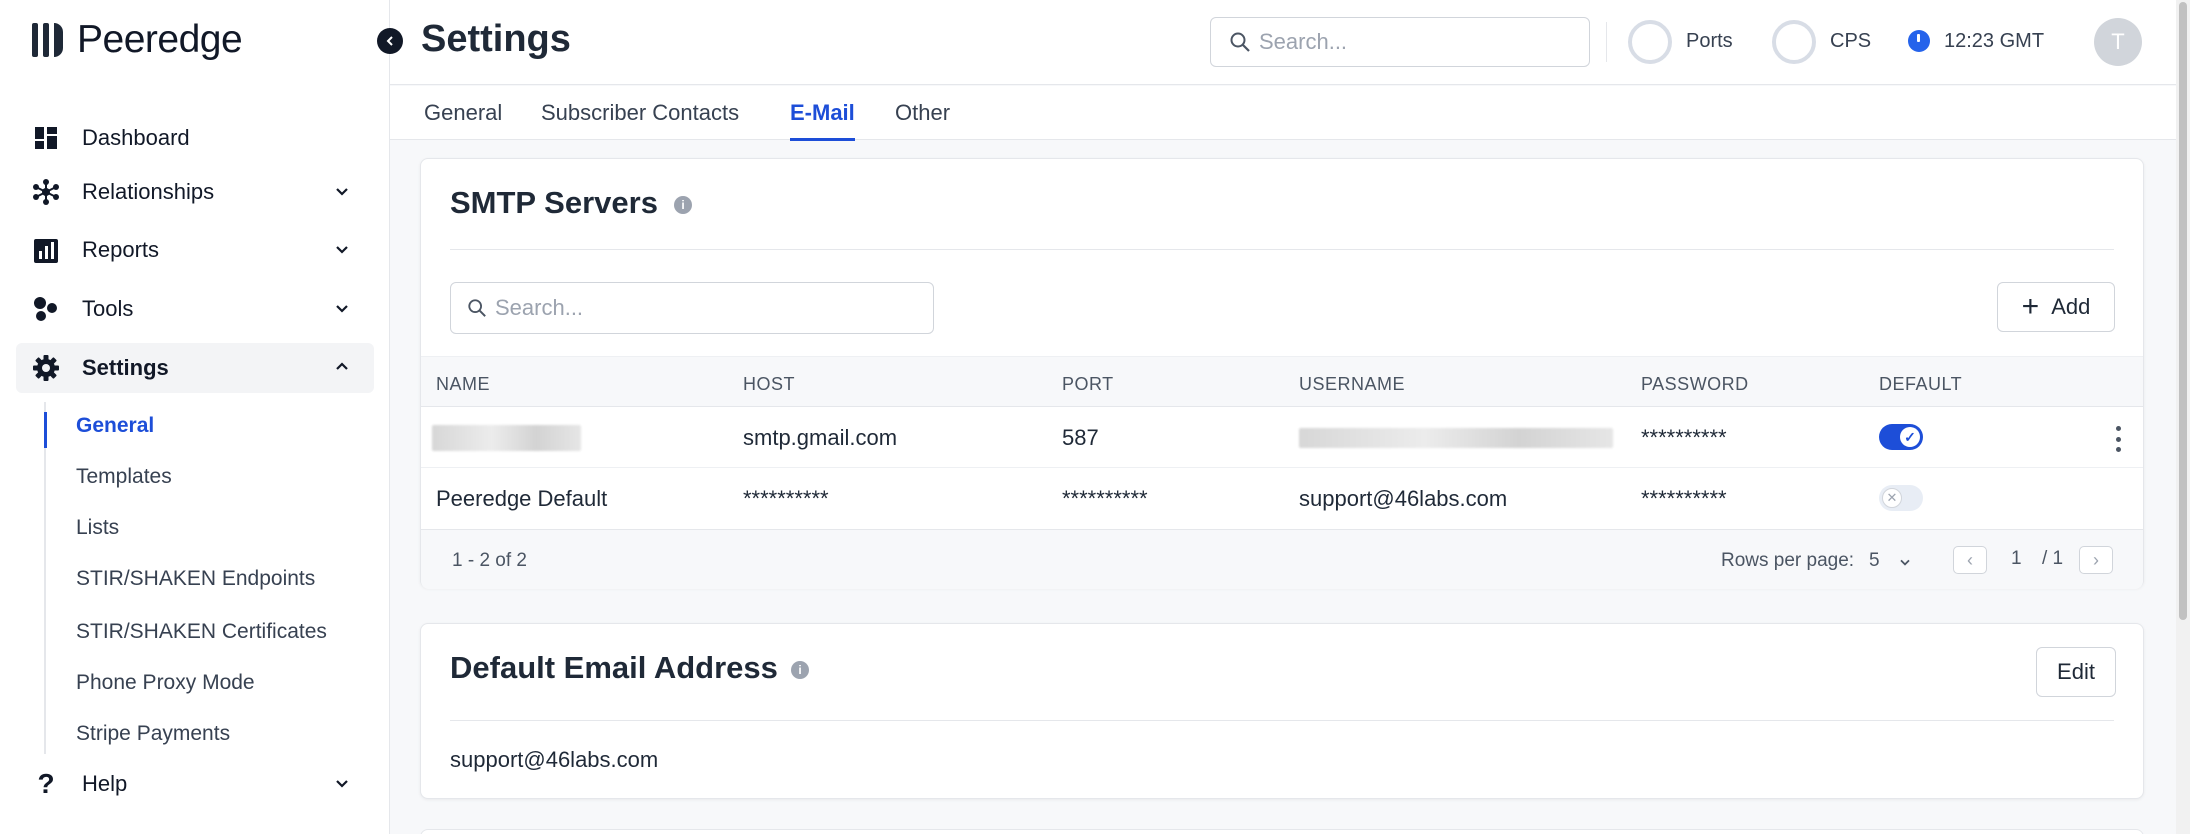 The height and width of the screenshot is (834, 2190). I want to click on redacted-name, so click(506, 438).